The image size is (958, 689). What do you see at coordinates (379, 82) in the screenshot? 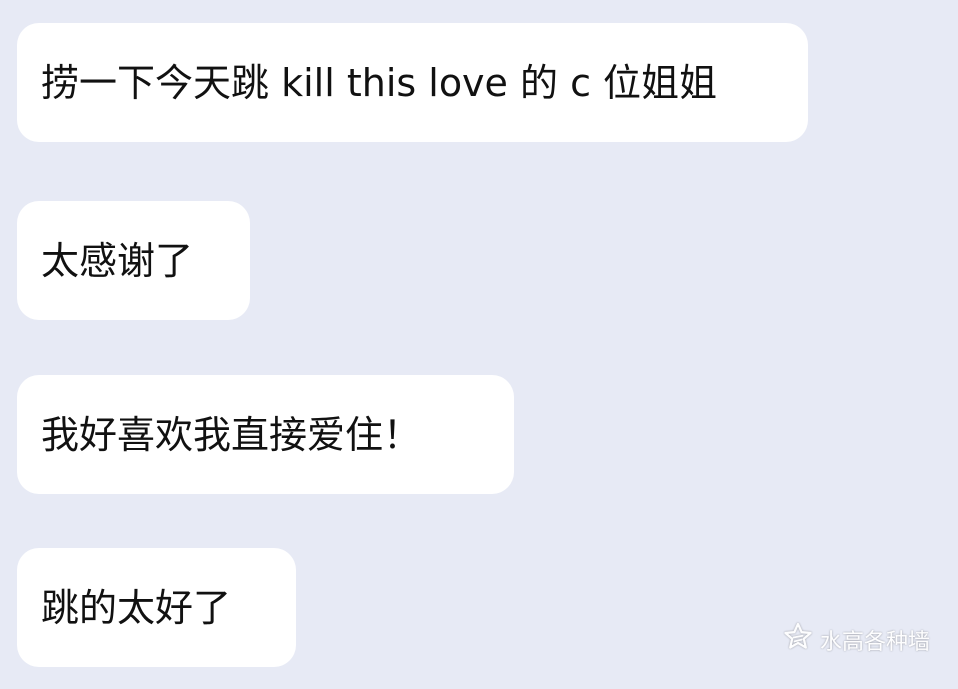
I see `message-text: 捞一下今天跳 kill this love 的 c 位姐姐` at bounding box center [379, 82].